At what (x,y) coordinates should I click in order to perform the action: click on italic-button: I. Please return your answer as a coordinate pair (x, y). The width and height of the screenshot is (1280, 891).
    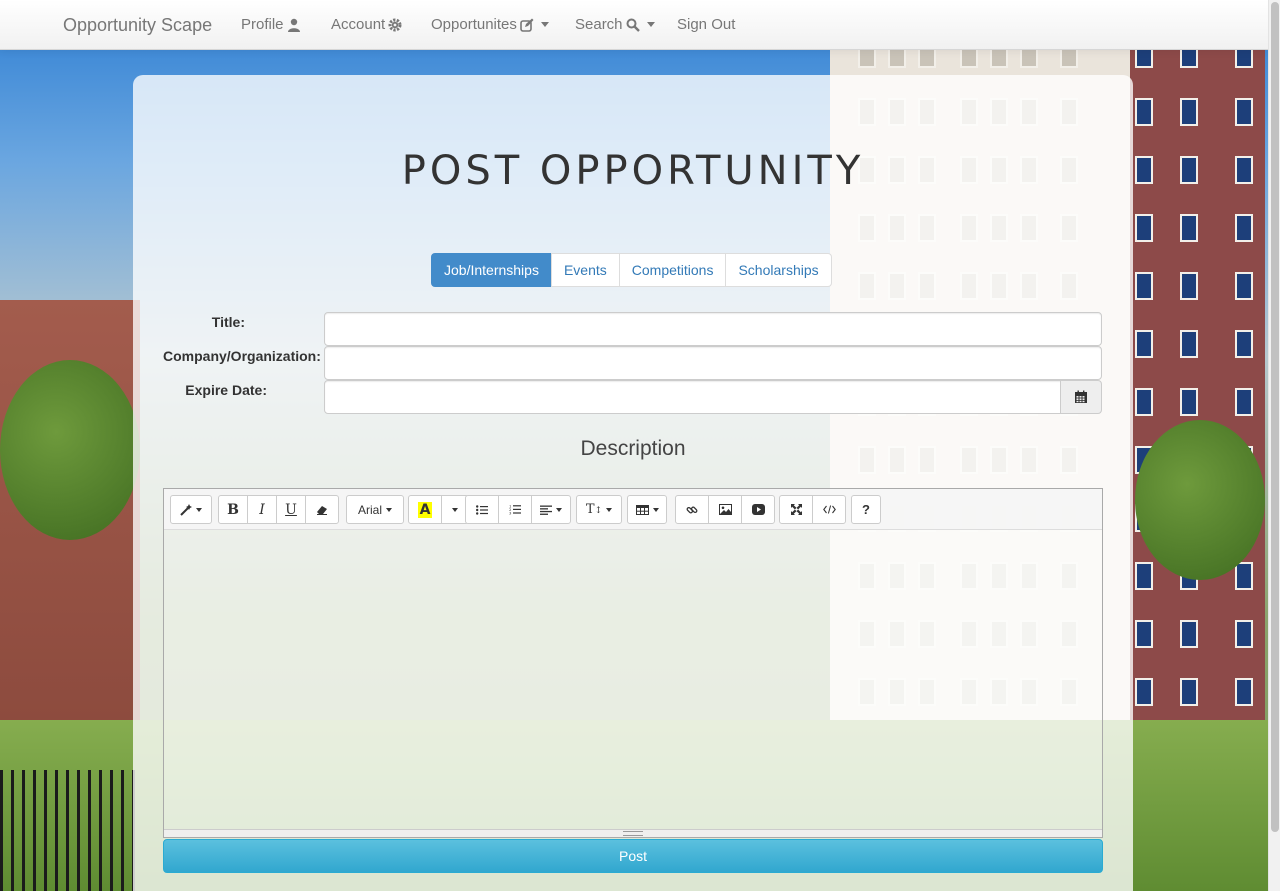
    Looking at the image, I should click on (262, 509).